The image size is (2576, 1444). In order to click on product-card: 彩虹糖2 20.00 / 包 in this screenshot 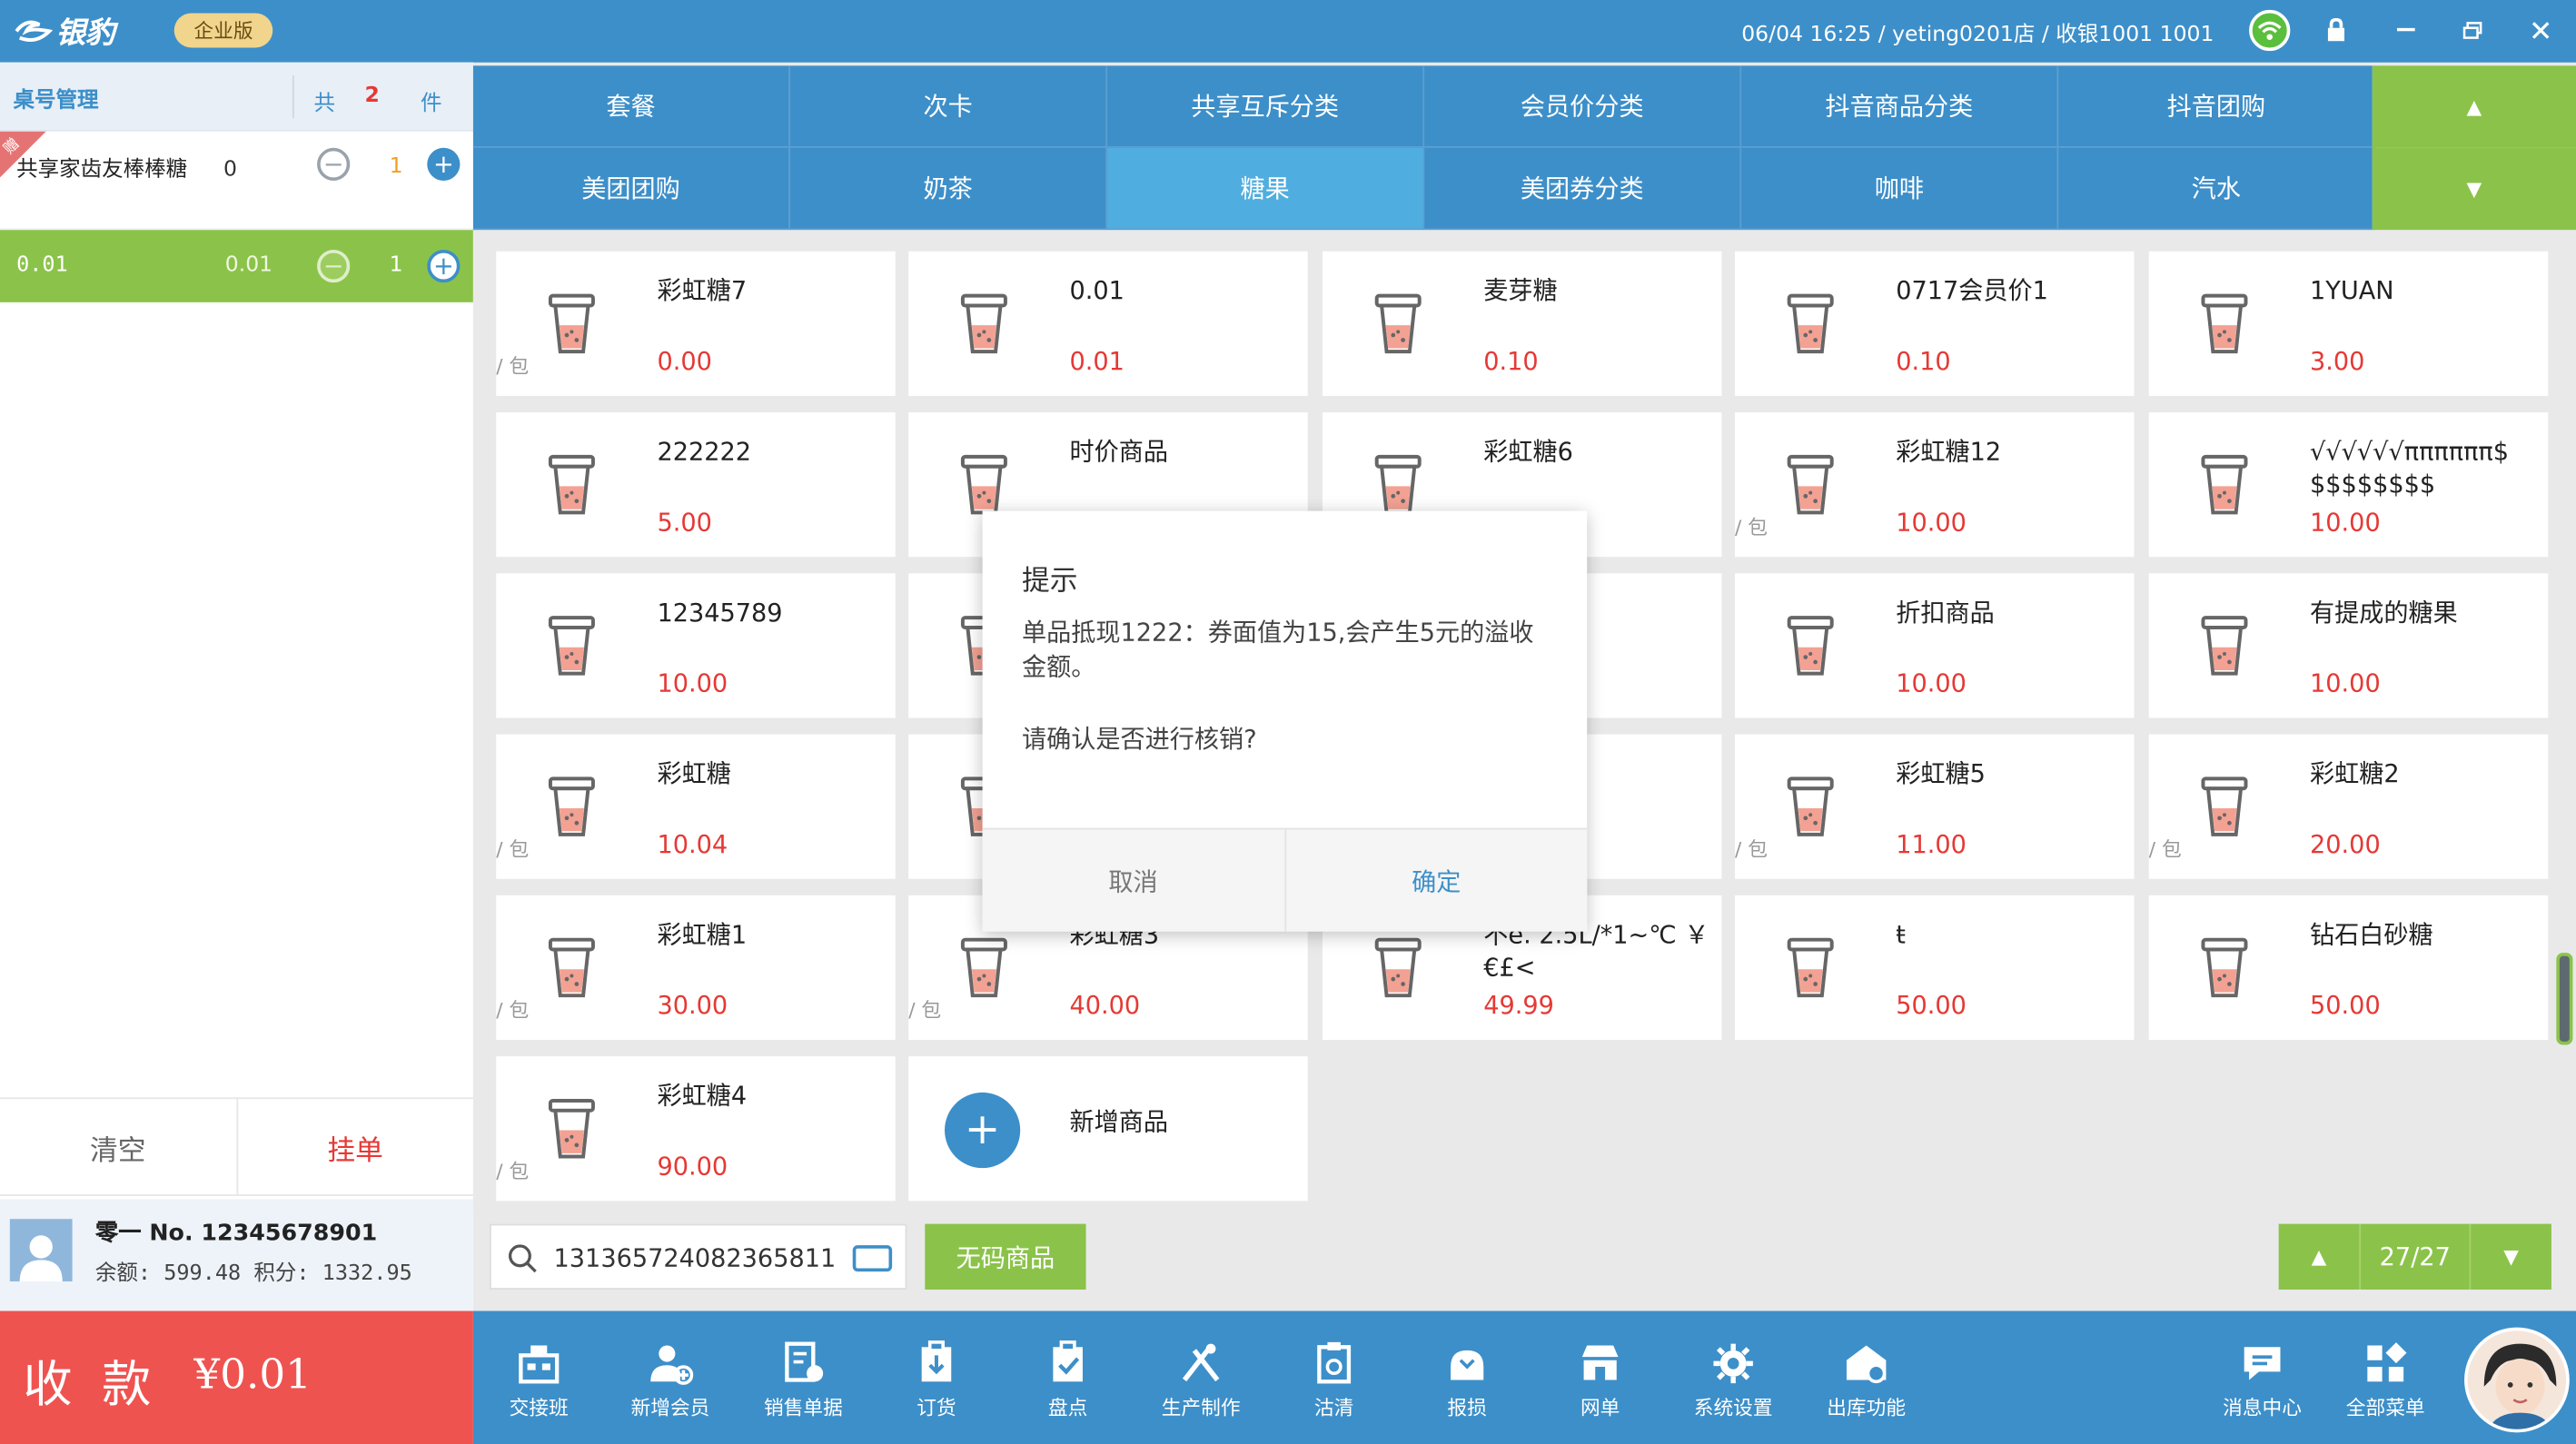, I will do `click(2348, 806)`.